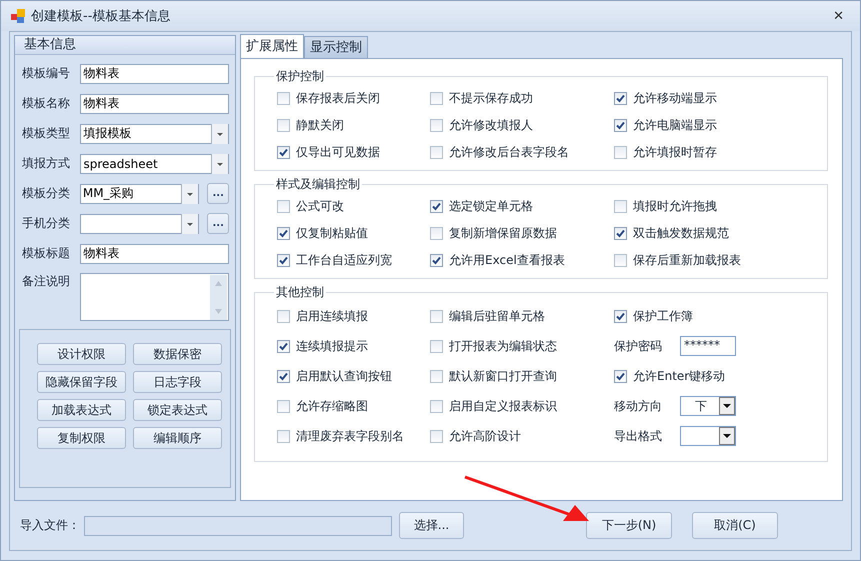 The width and height of the screenshot is (861, 561). Describe the element at coordinates (838, 16) in the screenshot. I see `close-button: ✕` at that location.